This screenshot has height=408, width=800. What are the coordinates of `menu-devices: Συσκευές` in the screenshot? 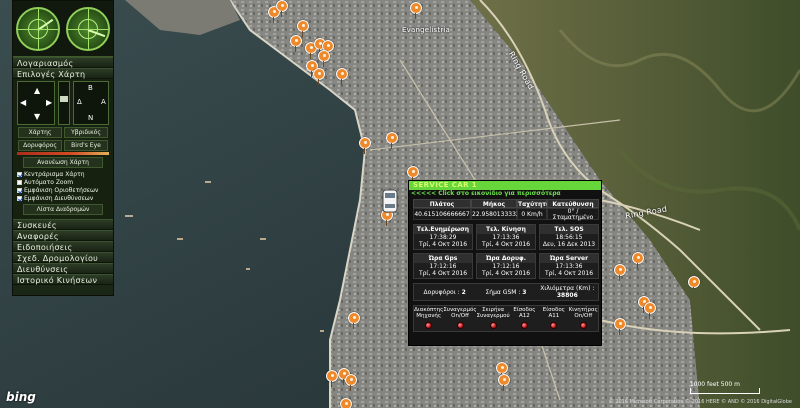 It's located at (63, 224).